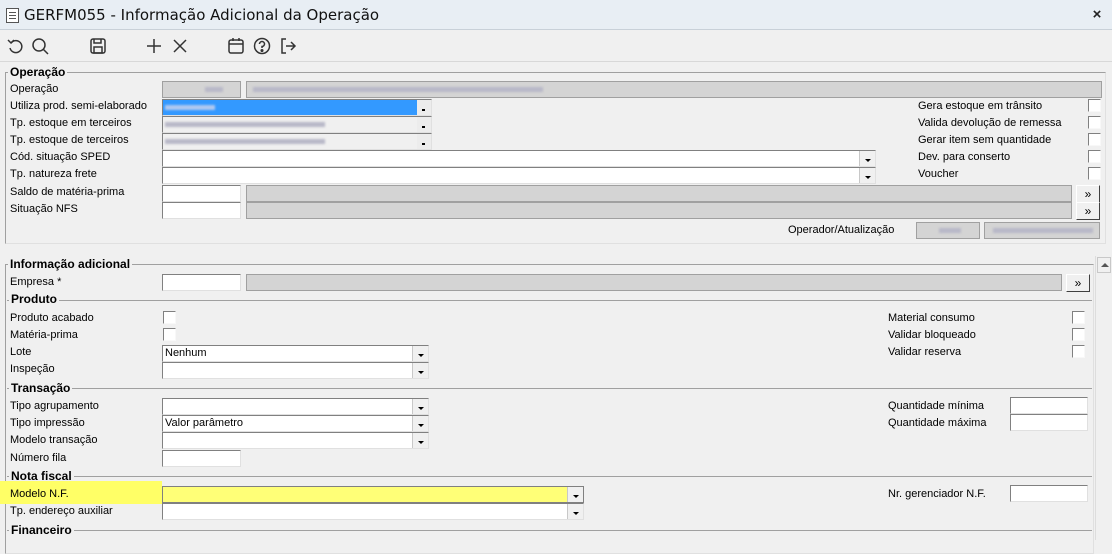  I want to click on voucher-checkbox, so click(1094, 173).